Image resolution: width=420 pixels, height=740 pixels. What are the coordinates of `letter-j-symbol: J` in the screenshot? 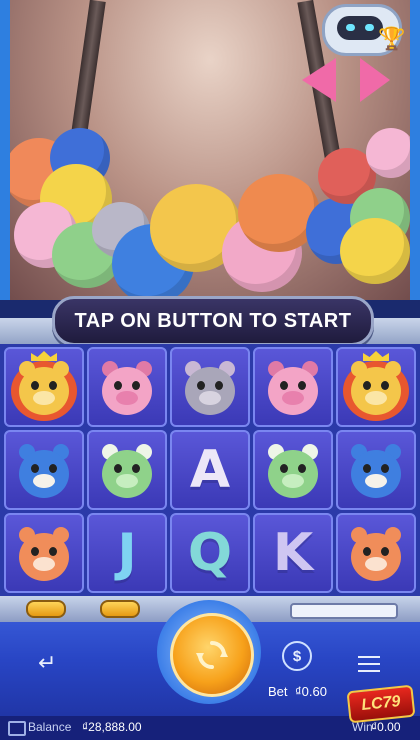 It's located at (127, 553).